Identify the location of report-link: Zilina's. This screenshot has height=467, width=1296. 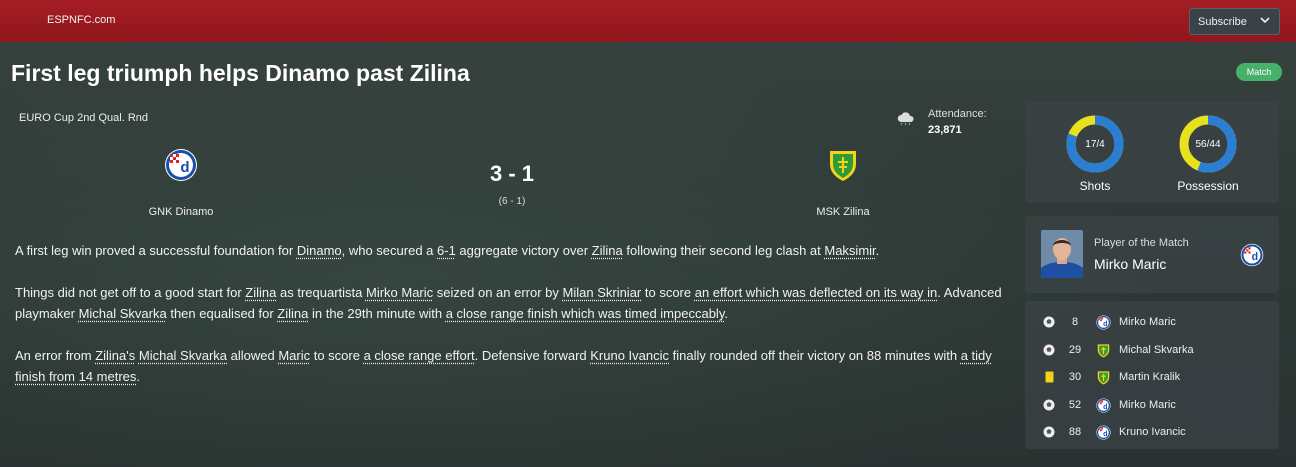
(115, 355).